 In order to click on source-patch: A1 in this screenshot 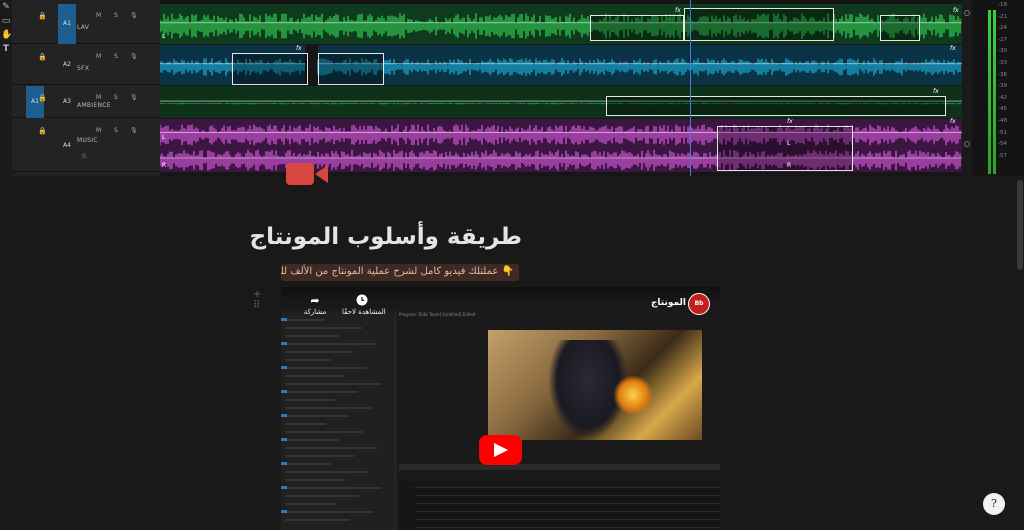, I will do `click(35, 102)`.